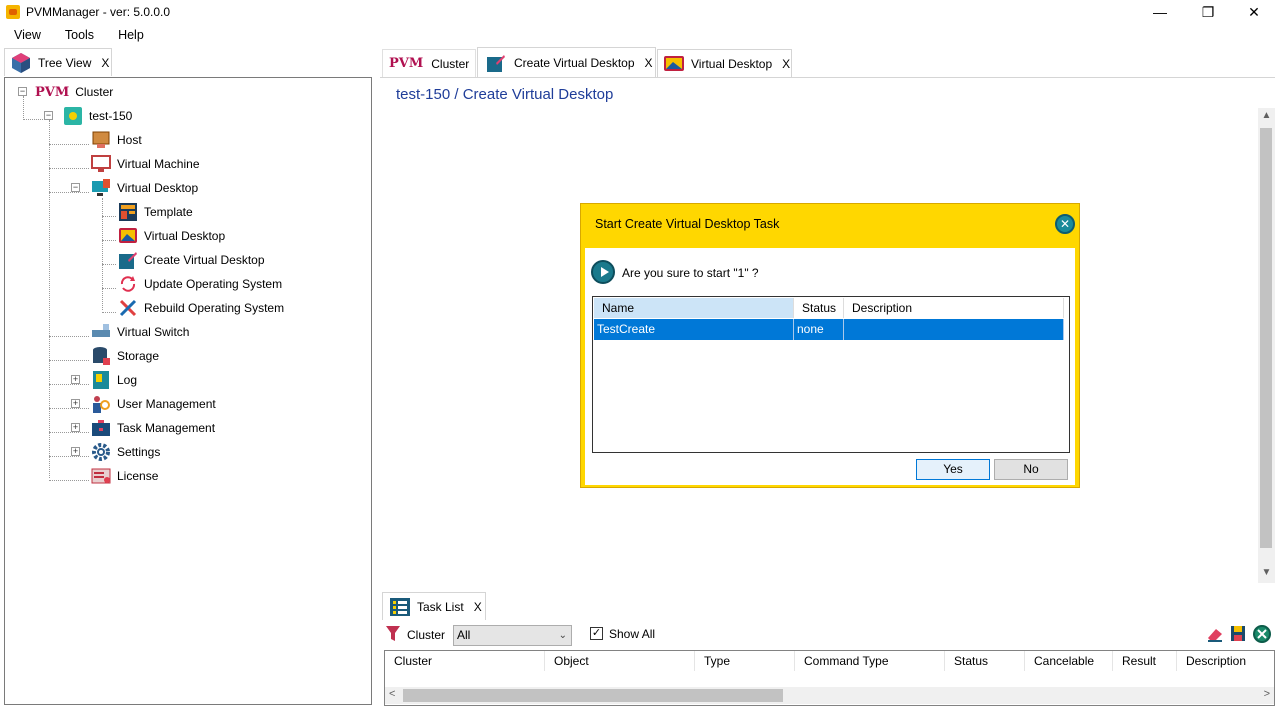 The width and height of the screenshot is (1275, 710). What do you see at coordinates (153, 332) in the screenshot?
I see `tree-item-virtual-switch-label: Virtual Switch` at bounding box center [153, 332].